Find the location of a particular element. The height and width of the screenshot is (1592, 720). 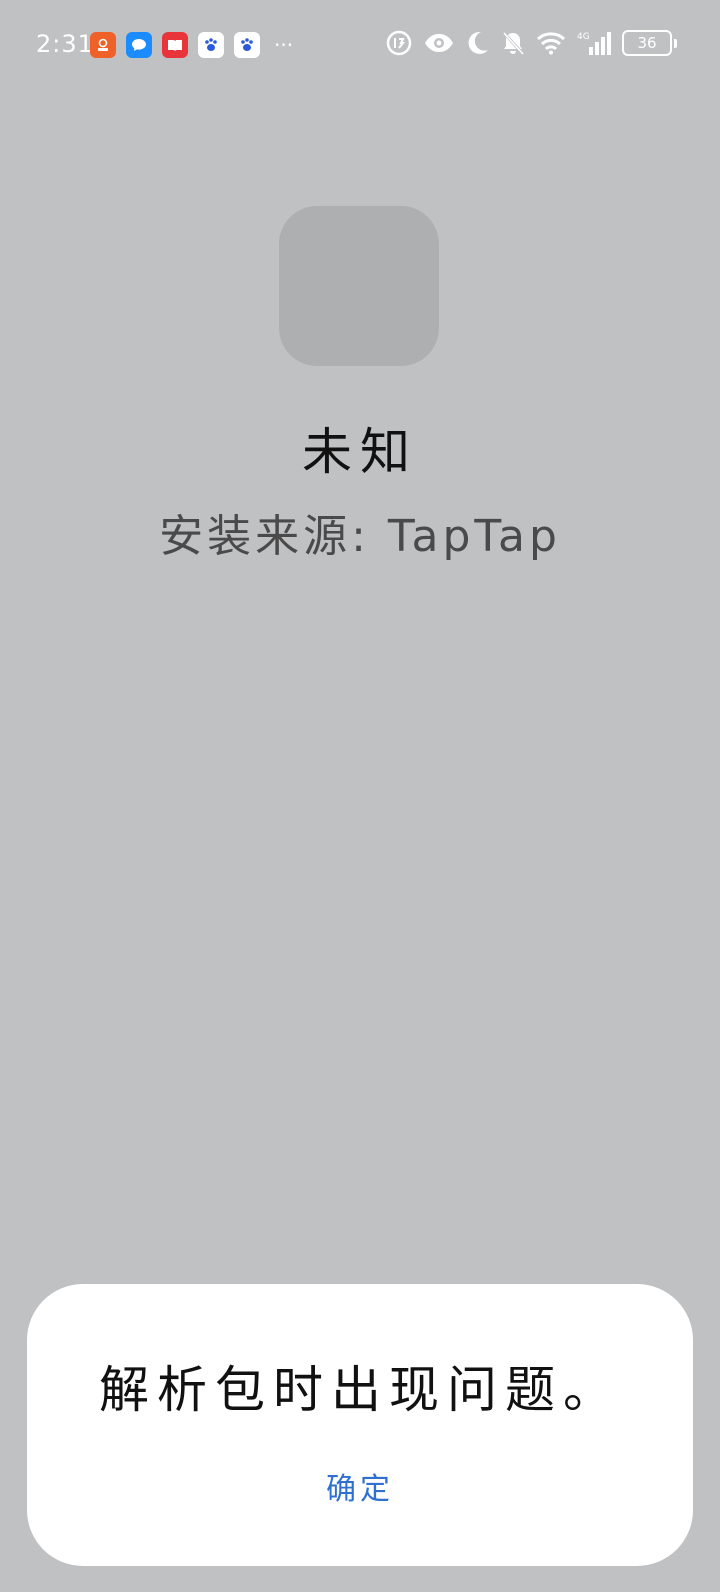

install-source: 安装来源: TapTap is located at coordinates (360, 536).